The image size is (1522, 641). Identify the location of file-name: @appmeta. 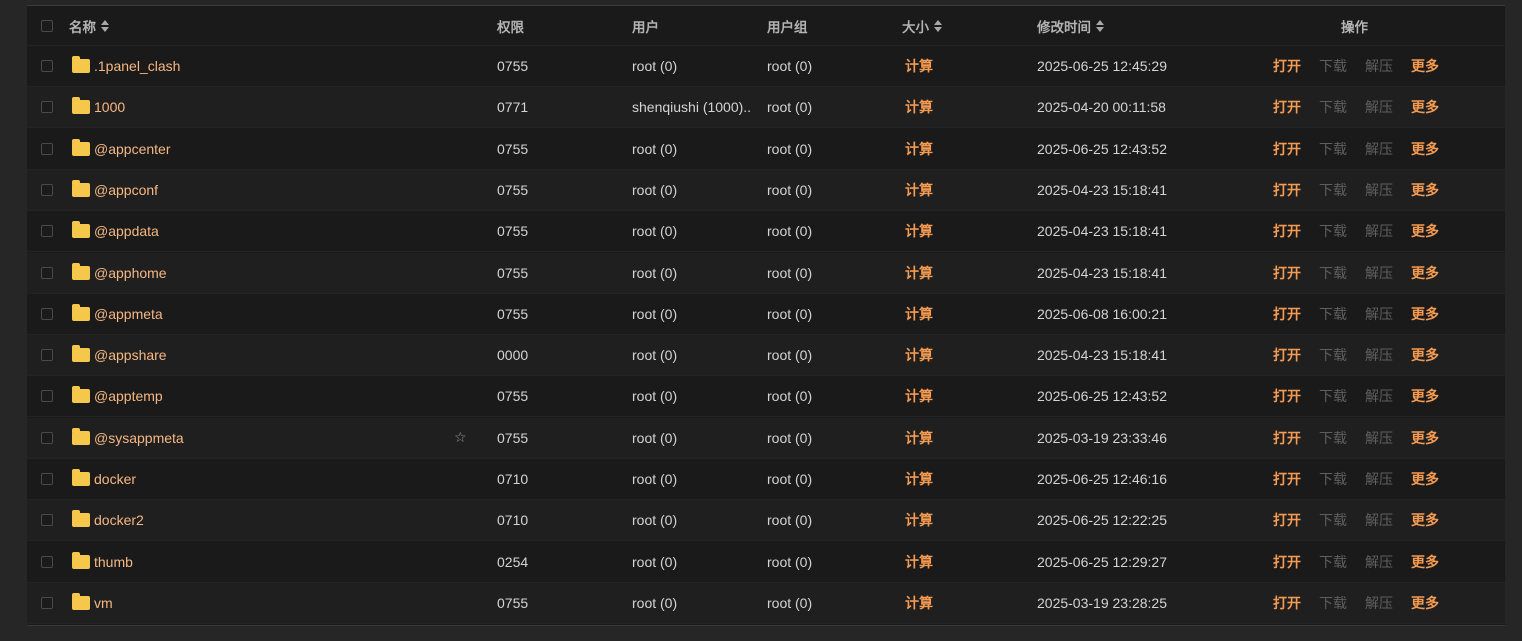
(116, 314).